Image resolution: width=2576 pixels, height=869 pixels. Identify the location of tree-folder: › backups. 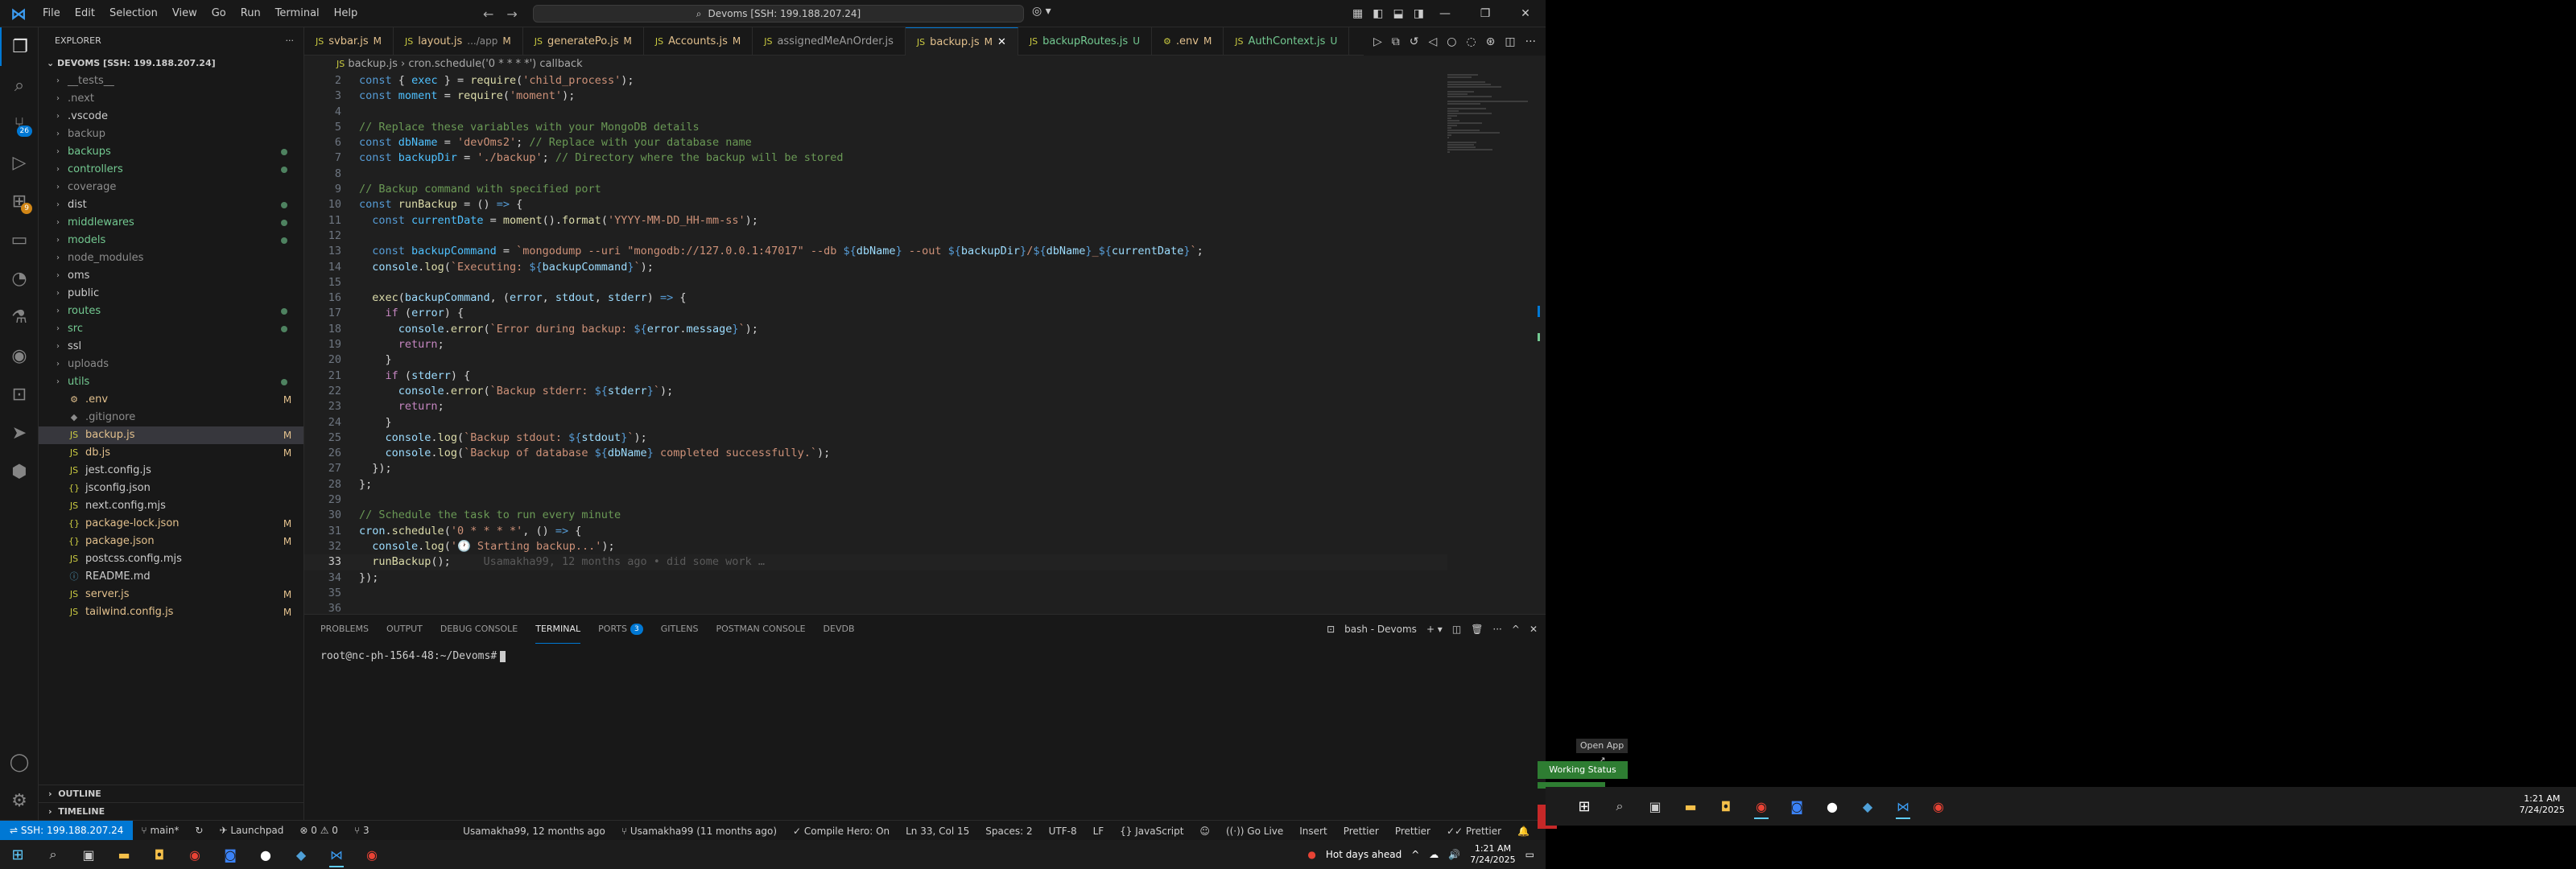
(171, 152).